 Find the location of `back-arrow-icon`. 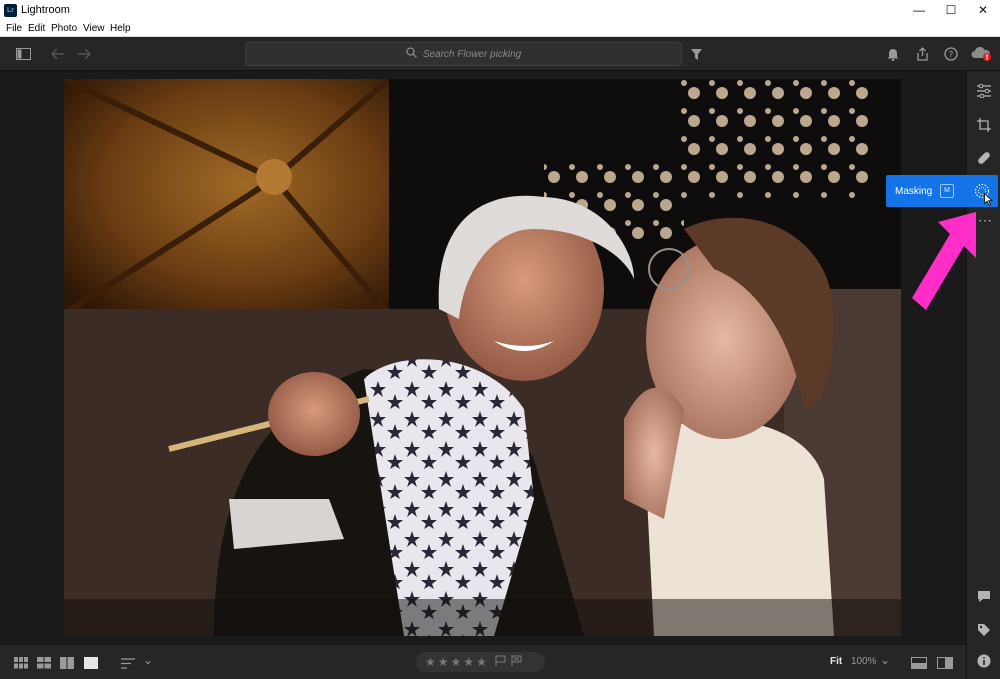

back-arrow-icon is located at coordinates (58, 54).